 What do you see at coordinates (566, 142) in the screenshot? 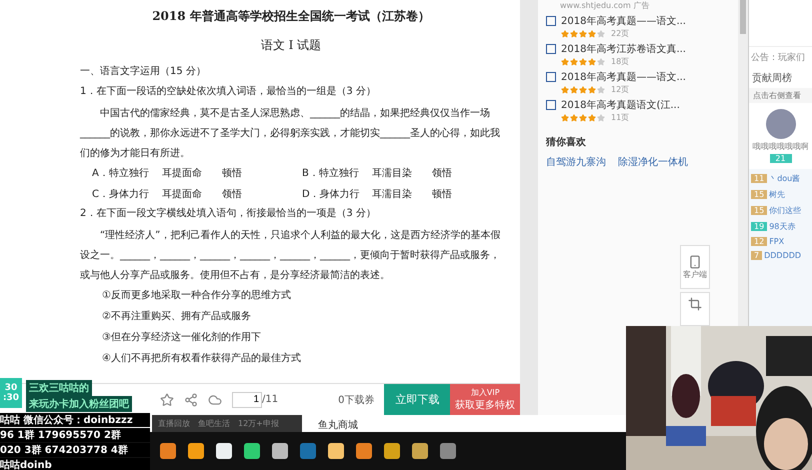
I see `guess-heading: 猜你喜欢` at bounding box center [566, 142].